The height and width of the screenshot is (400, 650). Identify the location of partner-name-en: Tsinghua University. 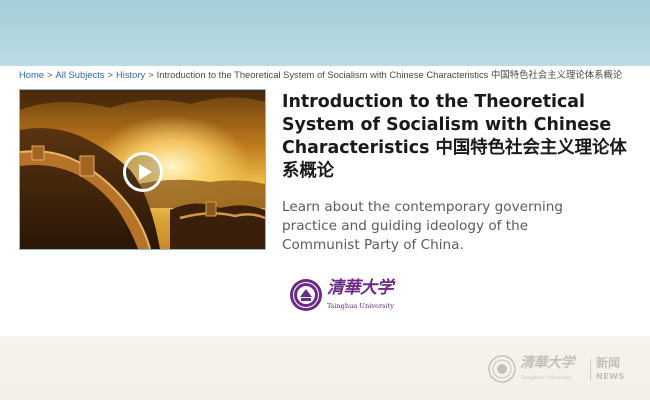
(360, 306).